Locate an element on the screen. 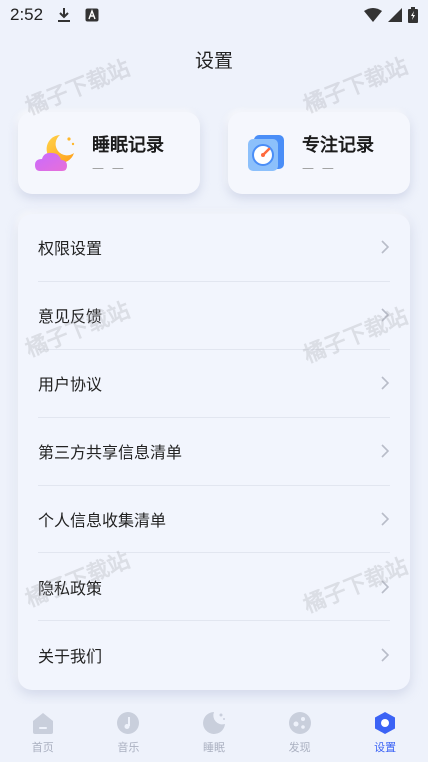 The width and height of the screenshot is (428, 762). menu-item-label: 个人信息收集清单 is located at coordinates (102, 520).